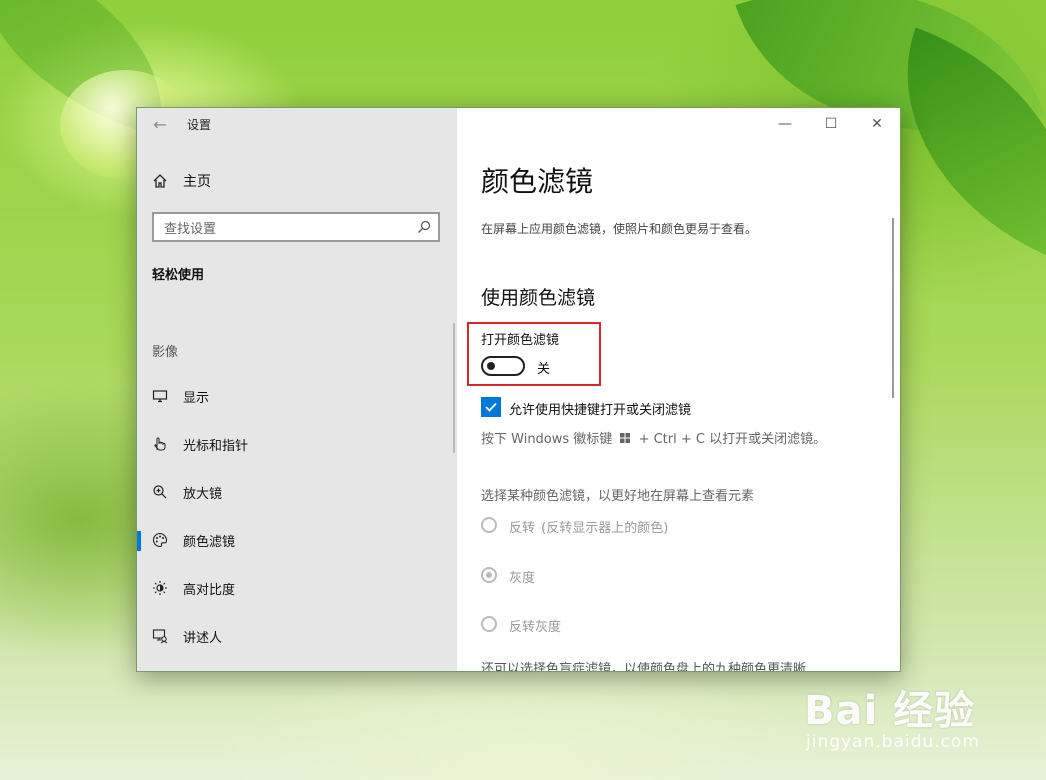  Describe the element at coordinates (165, 352) in the screenshot. I see `group-title: 影像` at that location.